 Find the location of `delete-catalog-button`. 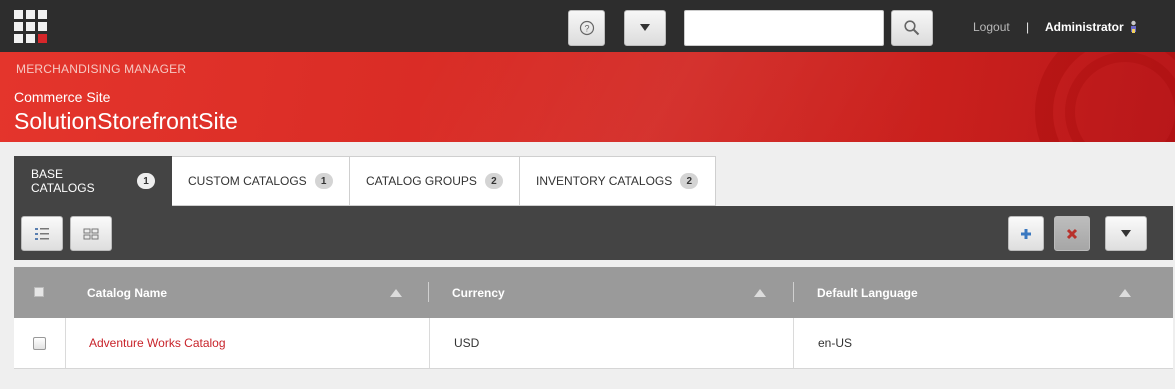

delete-catalog-button is located at coordinates (1072, 233).